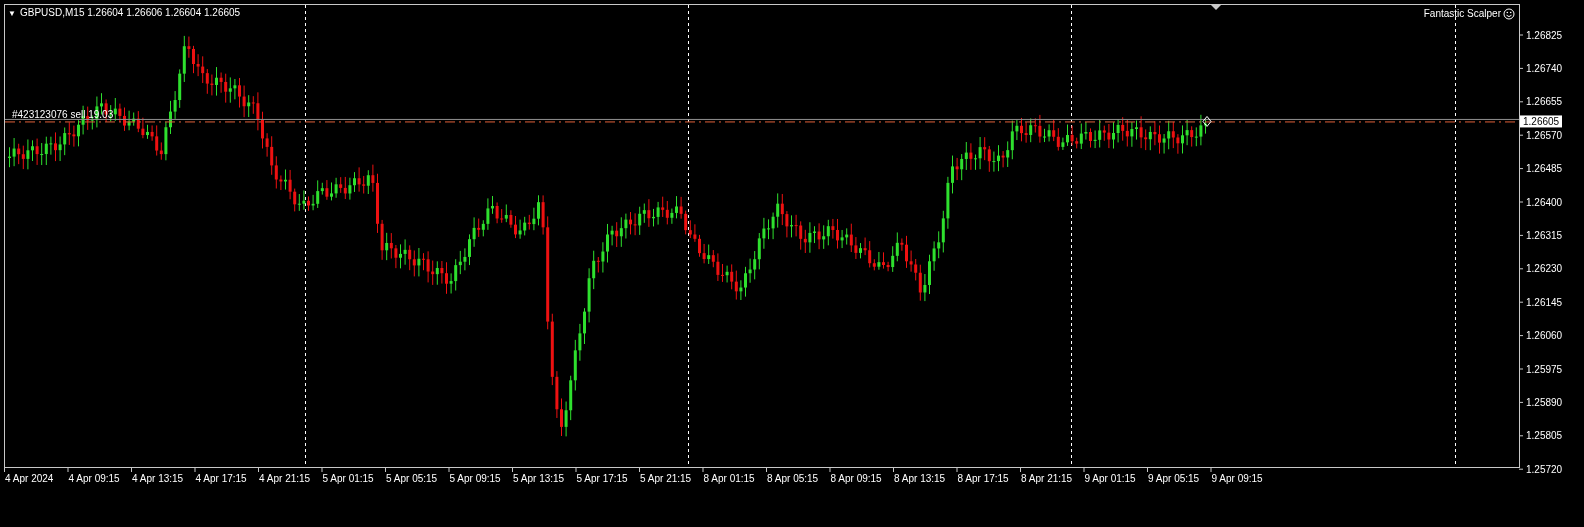 The image size is (1584, 527). I want to click on time-label: 5 Apr 21:15, so click(666, 478).